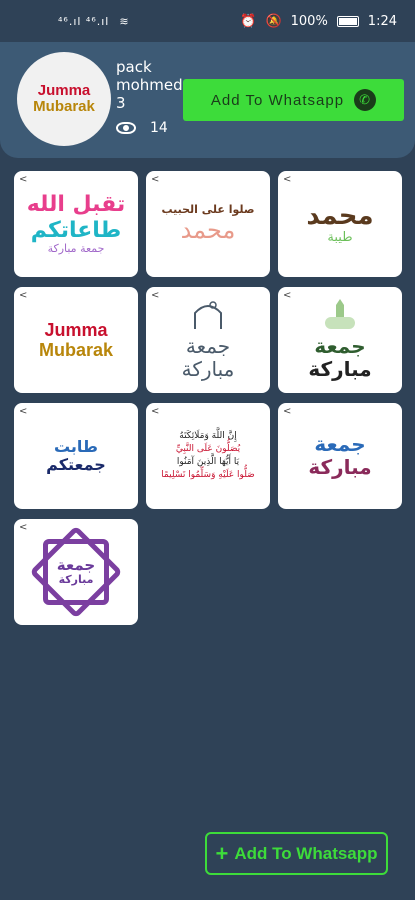 The width and height of the screenshot is (415, 900). I want to click on sticker-text: جمعتكم, so click(76, 464).